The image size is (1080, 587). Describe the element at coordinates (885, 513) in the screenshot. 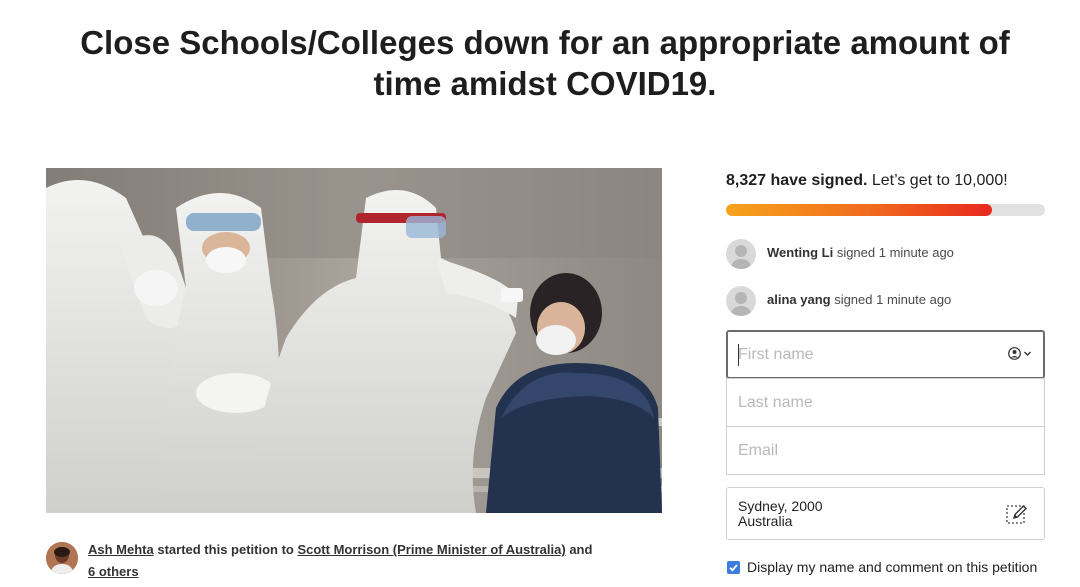

I see `location-field: Sydney, 2000 Australia` at that location.